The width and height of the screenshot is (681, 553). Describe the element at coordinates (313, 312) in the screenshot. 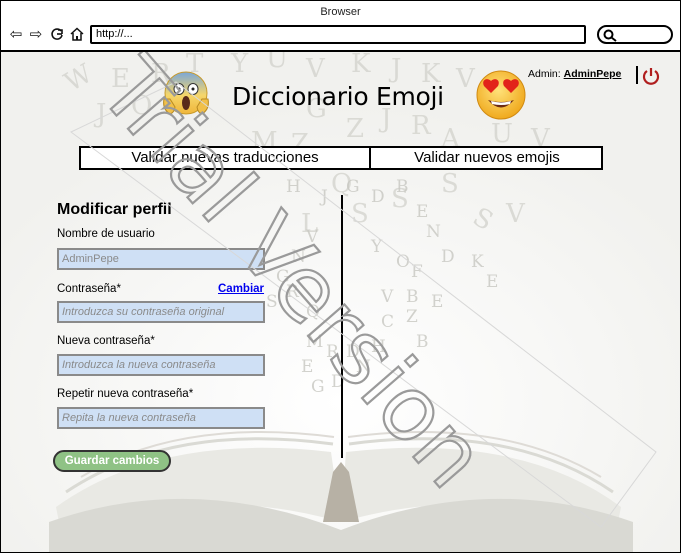

I see `svg-text: Q` at that location.